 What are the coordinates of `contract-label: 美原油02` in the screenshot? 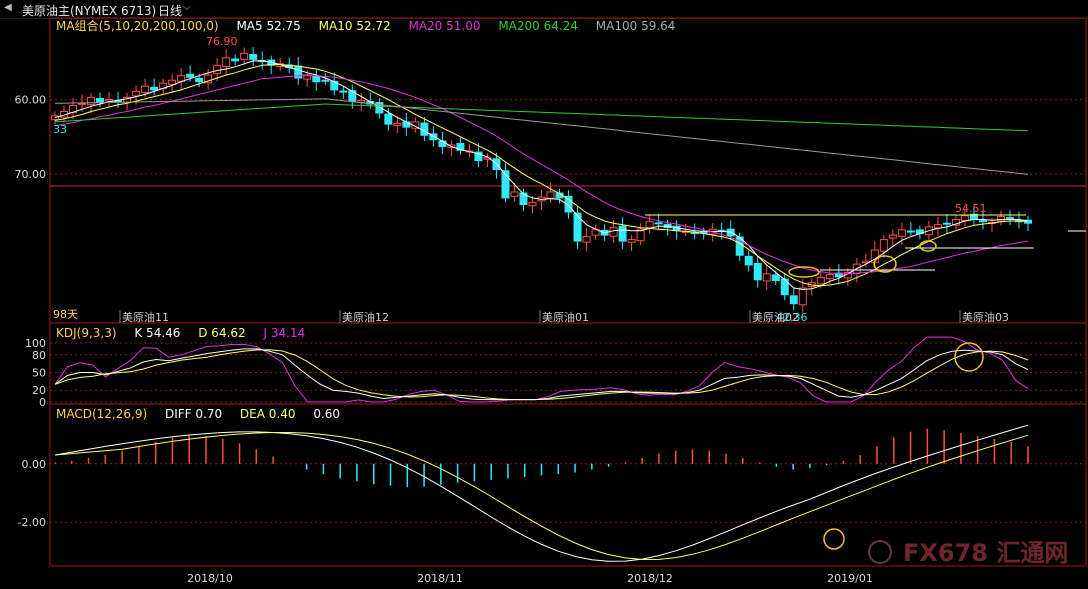 It's located at (775, 317).